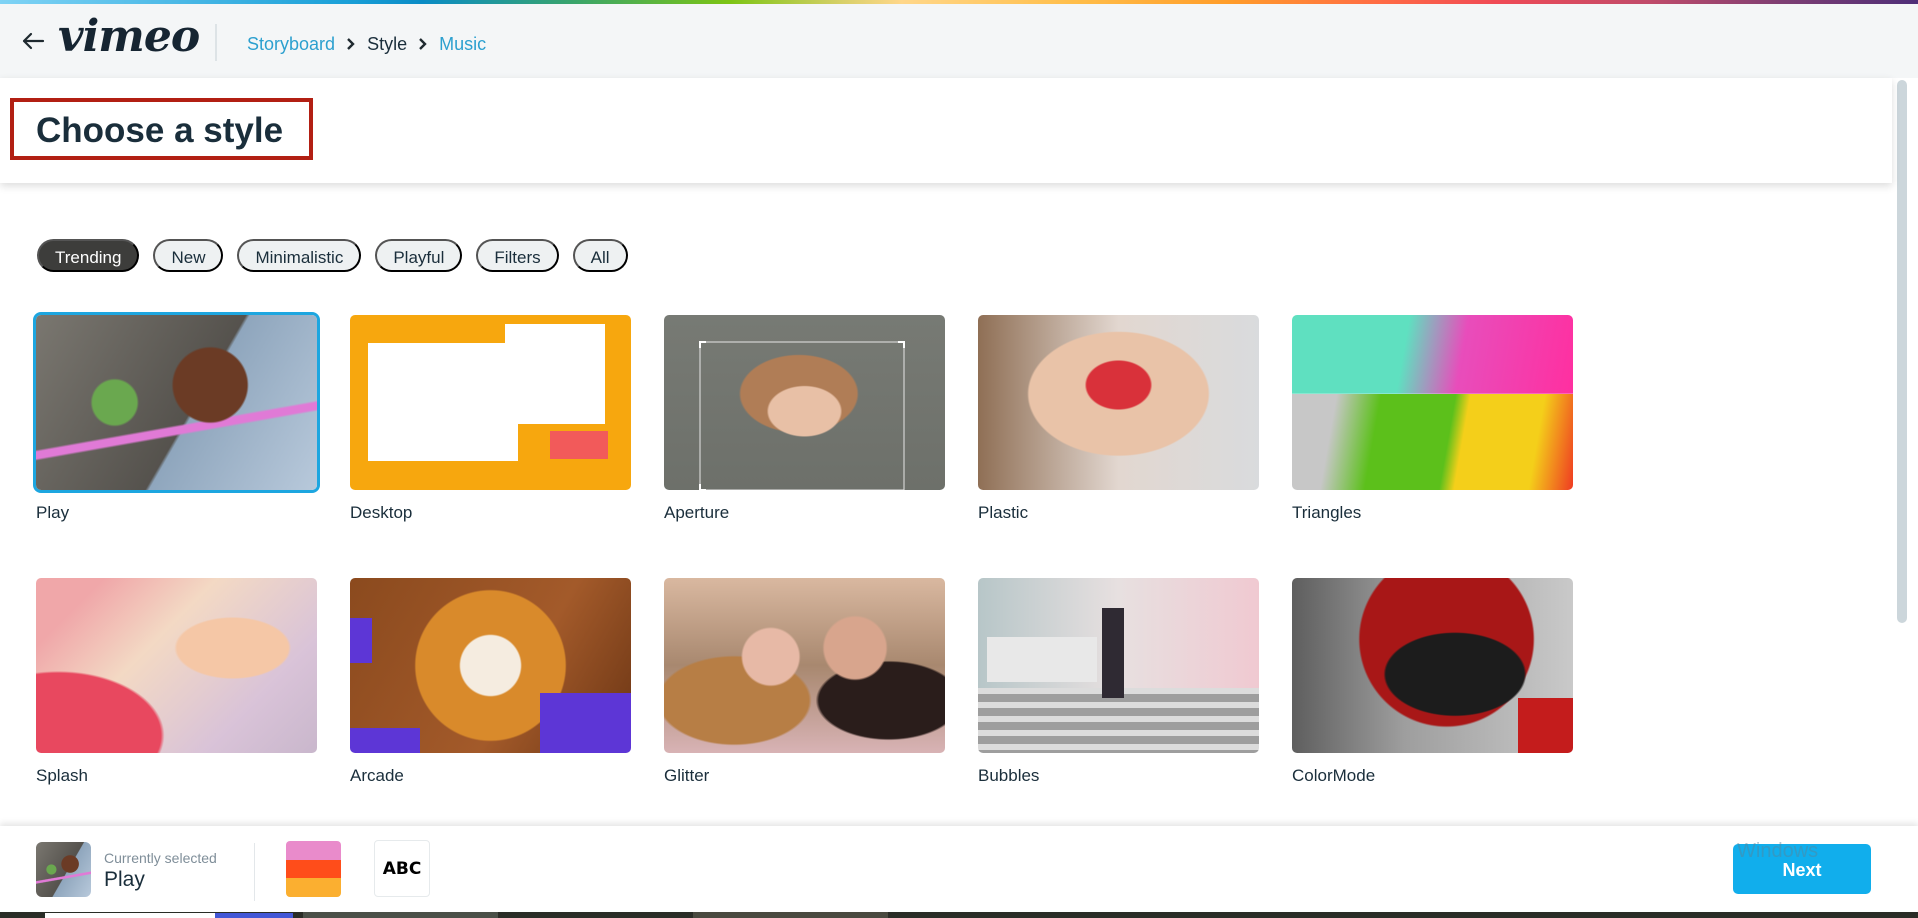  What do you see at coordinates (1003, 512) in the screenshot?
I see `style-name: Plastic` at bounding box center [1003, 512].